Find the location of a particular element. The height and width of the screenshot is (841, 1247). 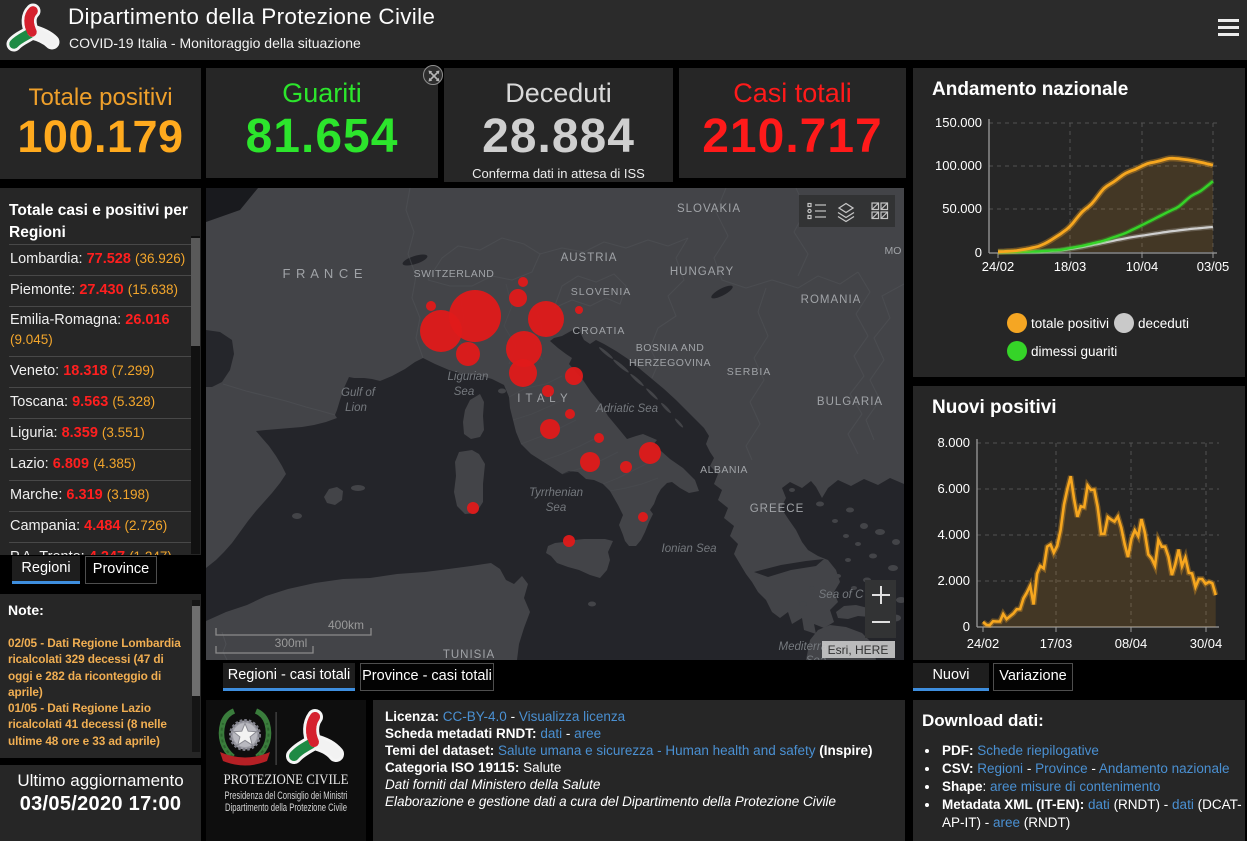

svg-text: ALBANIA is located at coordinates (724, 470).